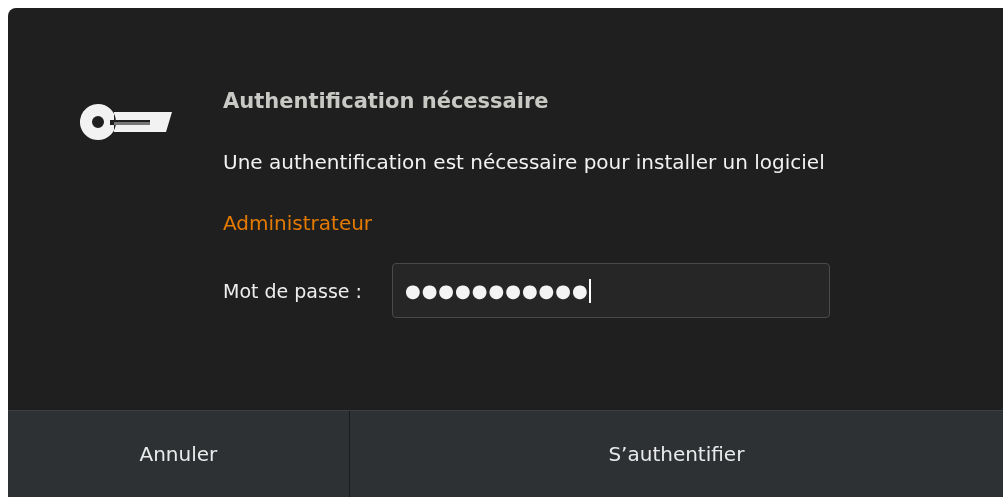 The height and width of the screenshot is (497, 1003). I want to click on key-icon, so click(126, 122).